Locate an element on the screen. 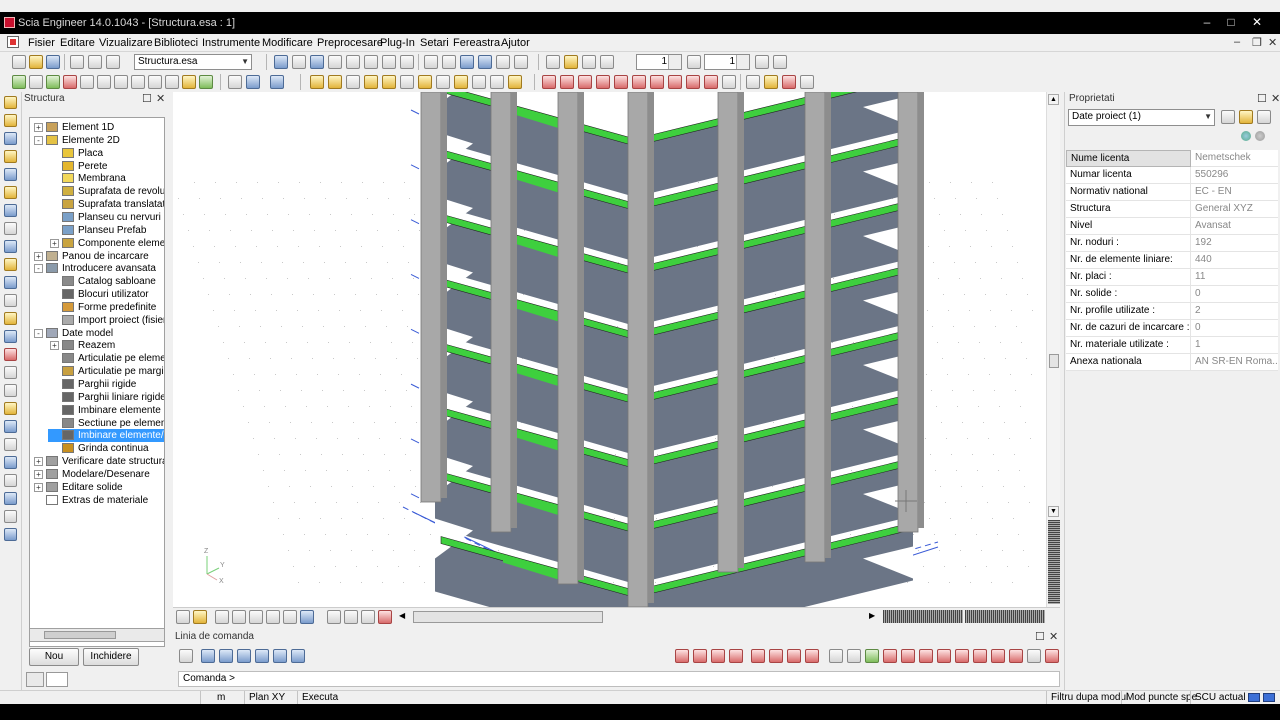 This screenshot has height=720, width=1280. tool-11-icon is located at coordinates (10, 282).